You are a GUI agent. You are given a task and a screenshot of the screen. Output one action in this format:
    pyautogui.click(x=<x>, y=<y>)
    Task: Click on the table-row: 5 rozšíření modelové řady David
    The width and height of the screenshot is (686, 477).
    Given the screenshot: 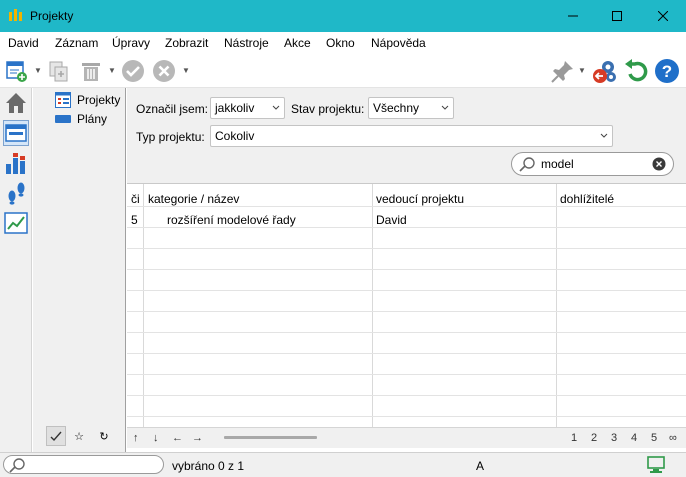 What is the action you would take?
    pyautogui.click(x=406, y=217)
    